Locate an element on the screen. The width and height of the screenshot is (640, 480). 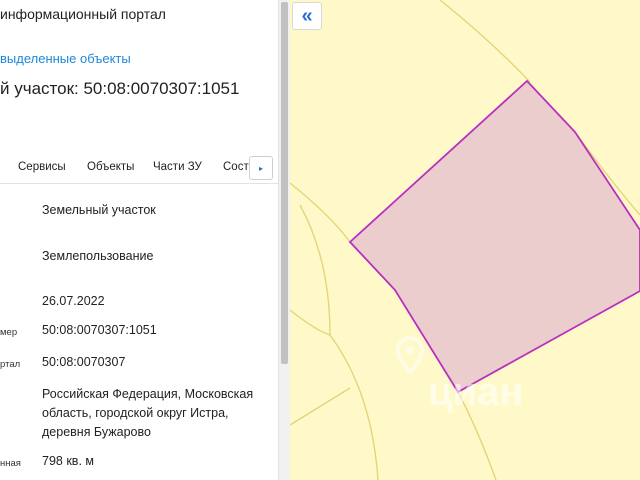
scrollbar-thumb is located at coordinates (284, 183).